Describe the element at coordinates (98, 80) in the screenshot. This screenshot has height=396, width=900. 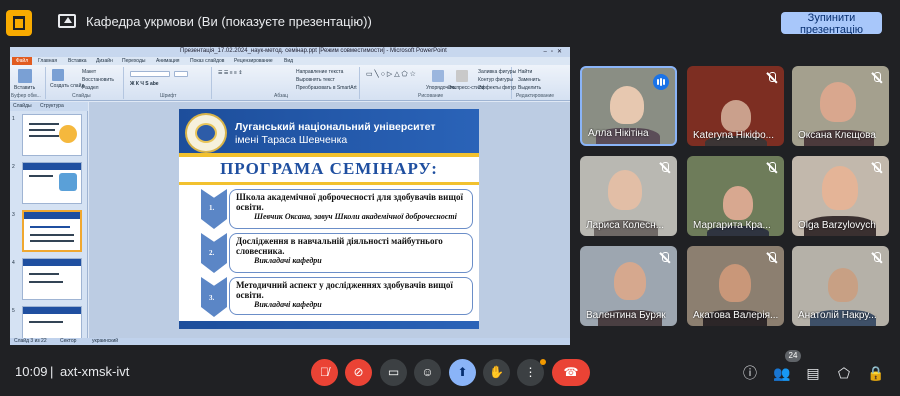
I see `reset-label: Восстановить` at that location.